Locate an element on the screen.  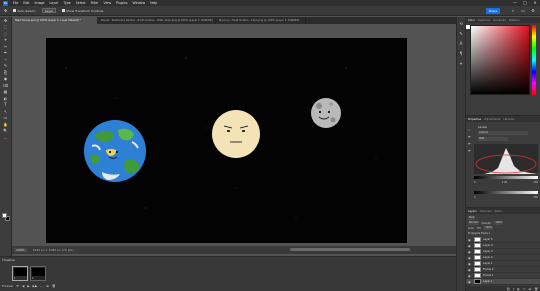
input-white-value: 255 is located at coordinates (535, 182).